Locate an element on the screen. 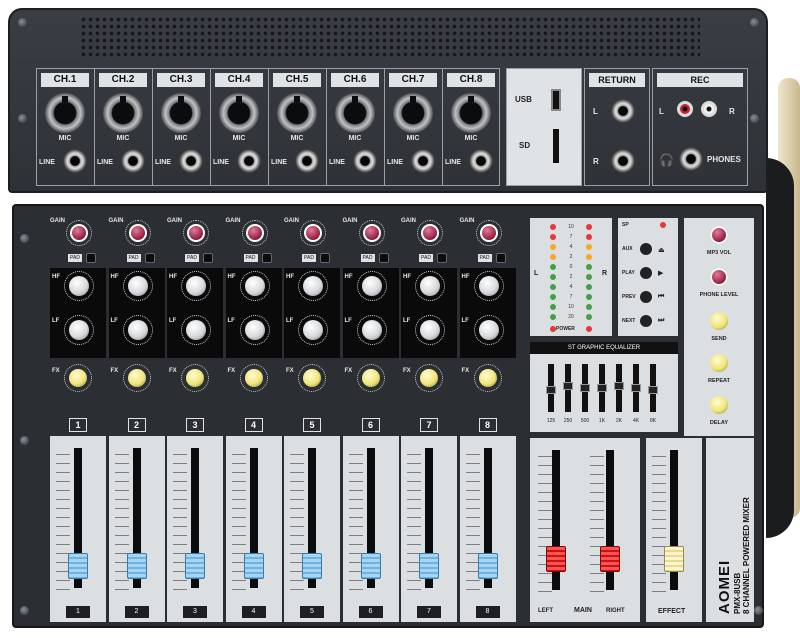 This screenshot has height=638, width=800. delay-knob is located at coordinates (719, 405).